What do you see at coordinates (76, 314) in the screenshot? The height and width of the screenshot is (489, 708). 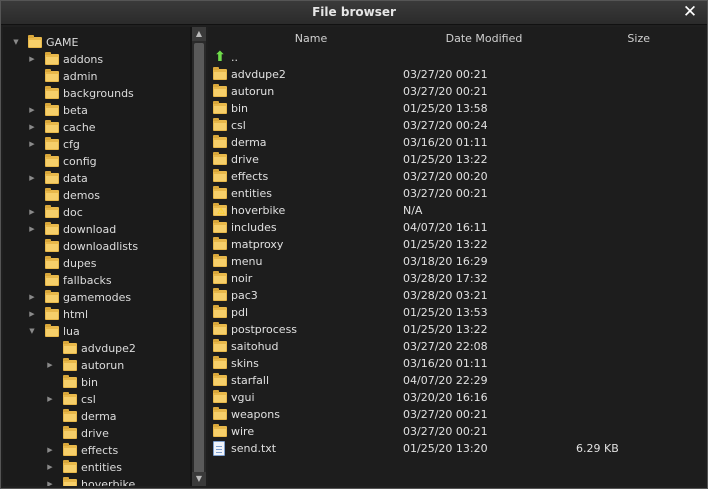 I see `tree-item-label: html` at bounding box center [76, 314].